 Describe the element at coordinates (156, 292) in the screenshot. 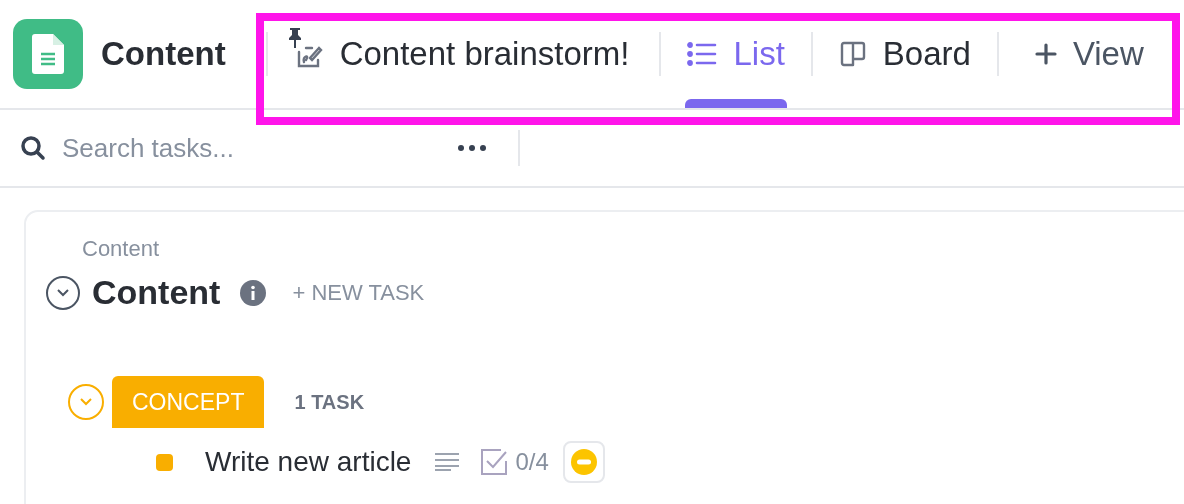

I see `list-title: Content` at that location.